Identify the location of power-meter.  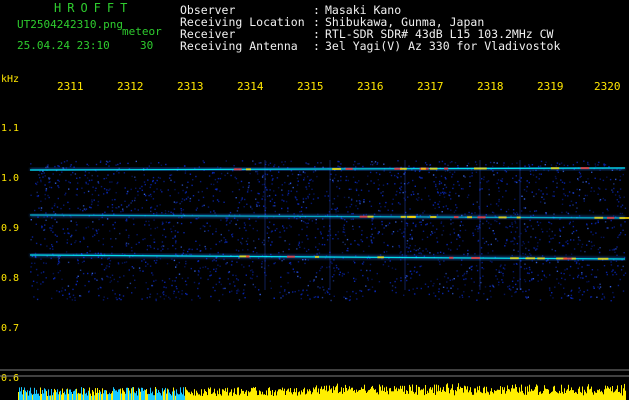
(322, 391).